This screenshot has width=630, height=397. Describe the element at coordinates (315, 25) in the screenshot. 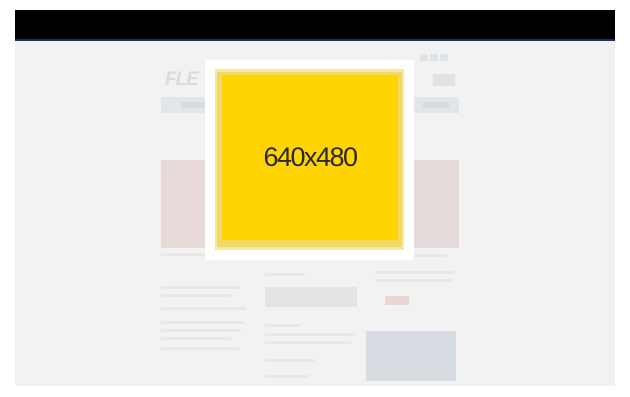

I see `browser-toolbar` at that location.